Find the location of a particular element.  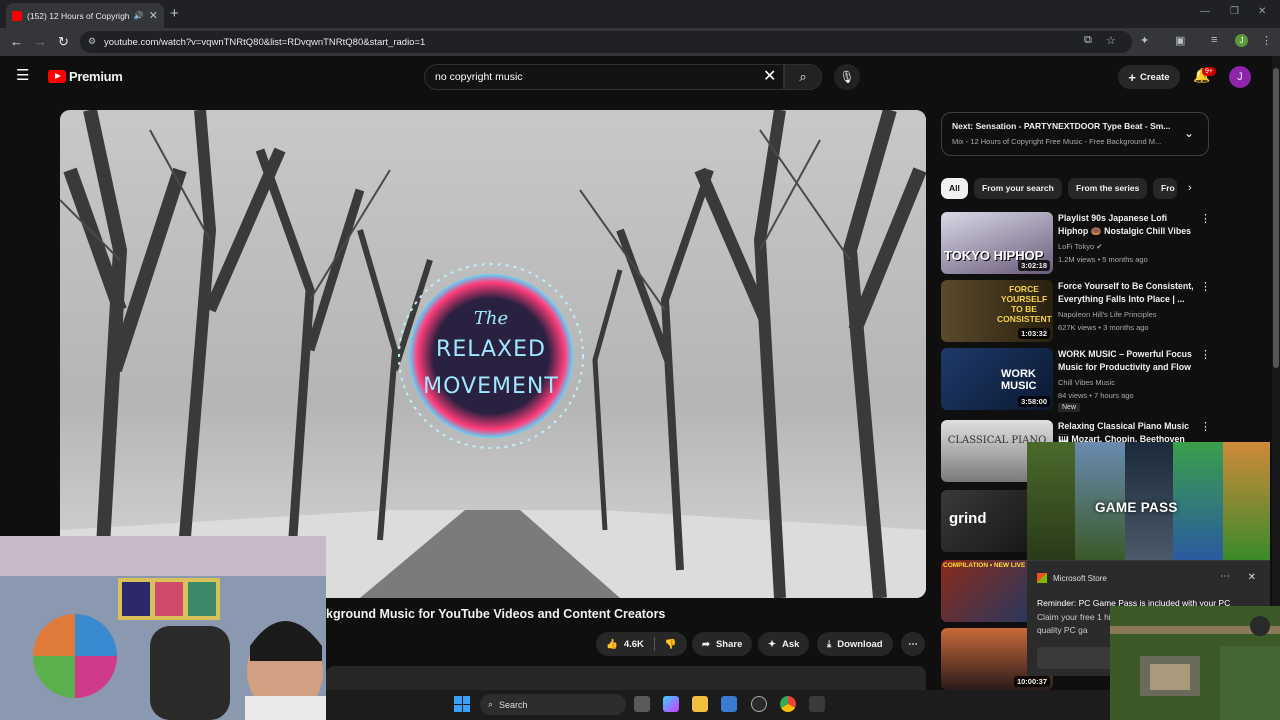

windows-start-icon is located at coordinates (462, 704).